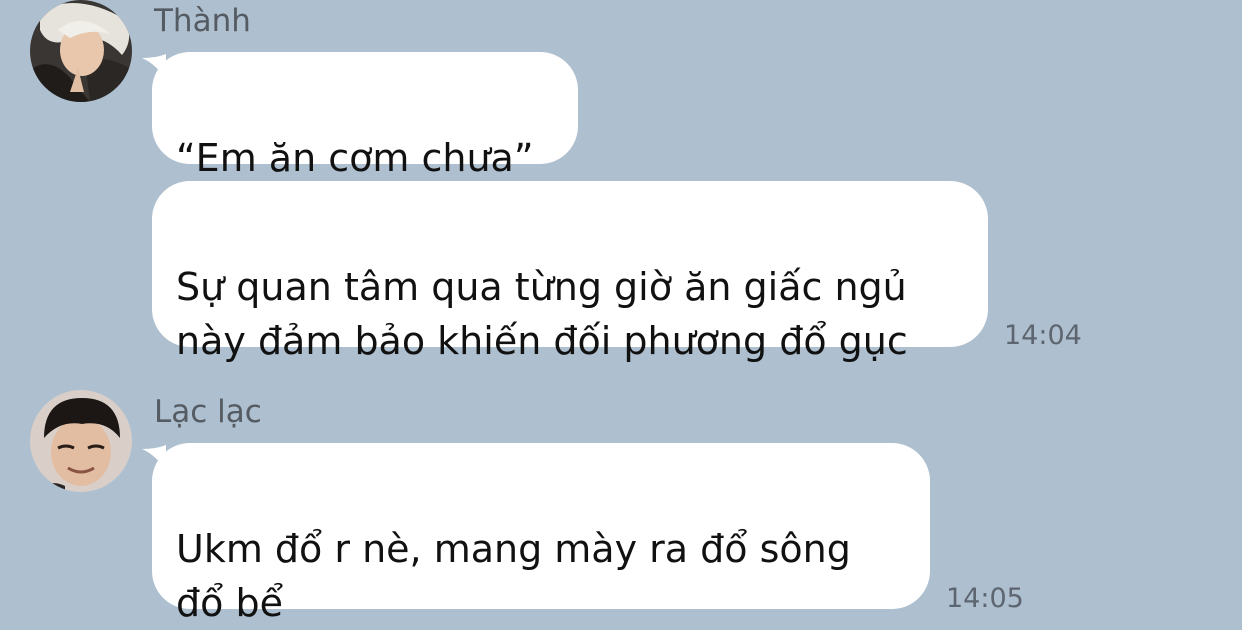 The width and height of the screenshot is (1242, 630). What do you see at coordinates (202, 21) in the screenshot?
I see `sender-name: Thành` at bounding box center [202, 21].